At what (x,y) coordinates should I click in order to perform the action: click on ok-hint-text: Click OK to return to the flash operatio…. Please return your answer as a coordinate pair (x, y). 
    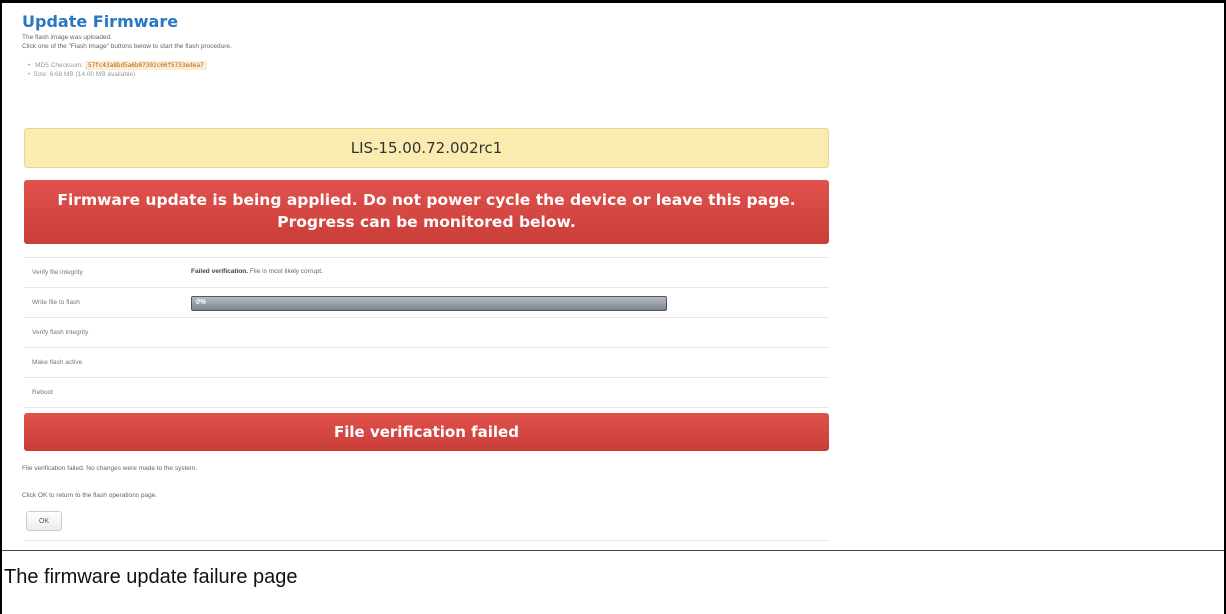
    Looking at the image, I should click on (90, 495).